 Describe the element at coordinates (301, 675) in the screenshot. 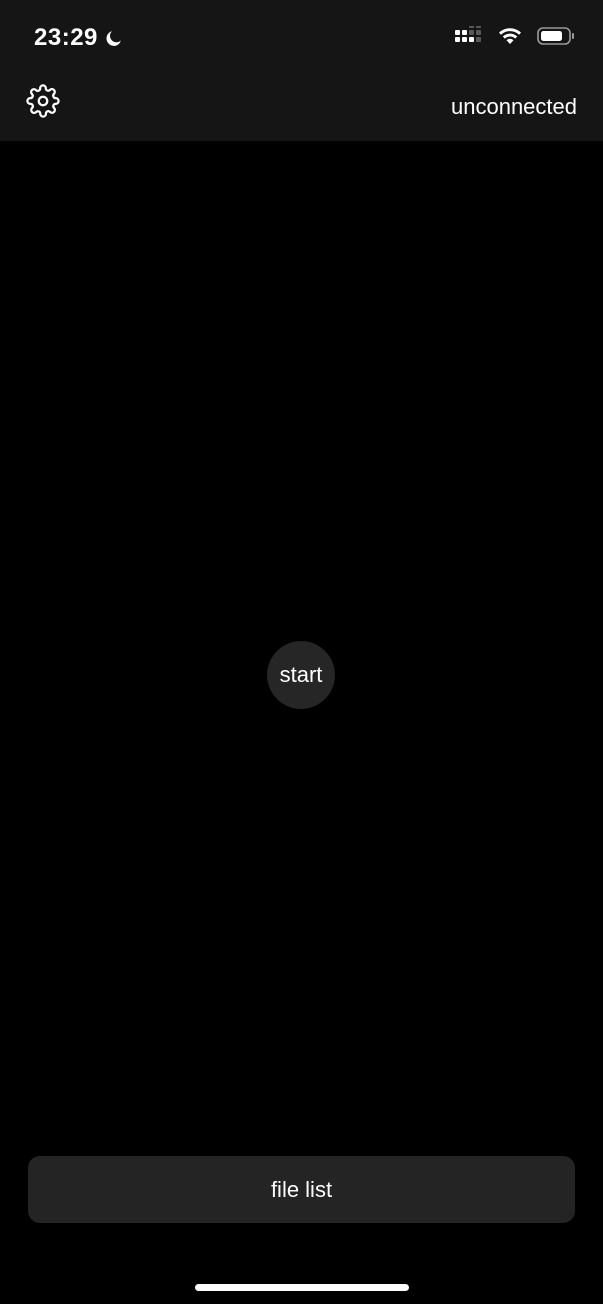

I see `start-button: start` at that location.